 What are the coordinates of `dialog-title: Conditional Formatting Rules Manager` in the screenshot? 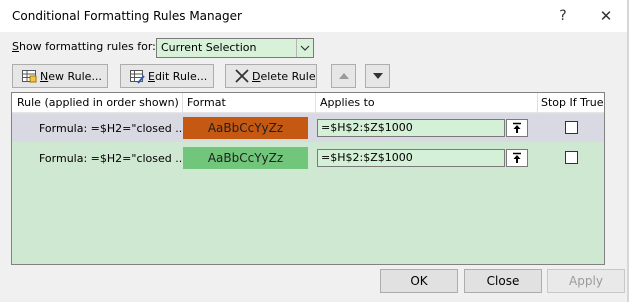 It's located at (127, 16).